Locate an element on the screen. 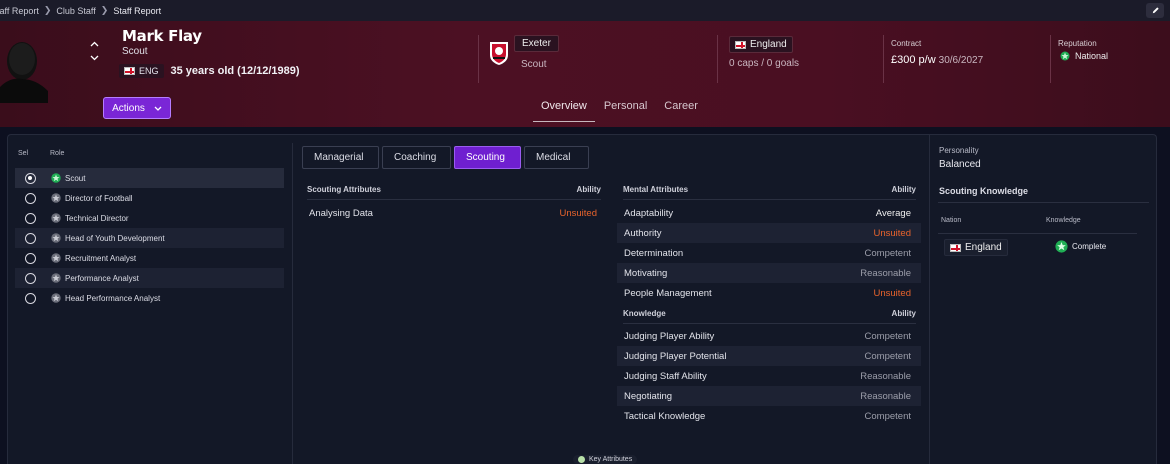 The width and height of the screenshot is (1170, 464). role-label: Recruitment Analyst is located at coordinates (101, 258).